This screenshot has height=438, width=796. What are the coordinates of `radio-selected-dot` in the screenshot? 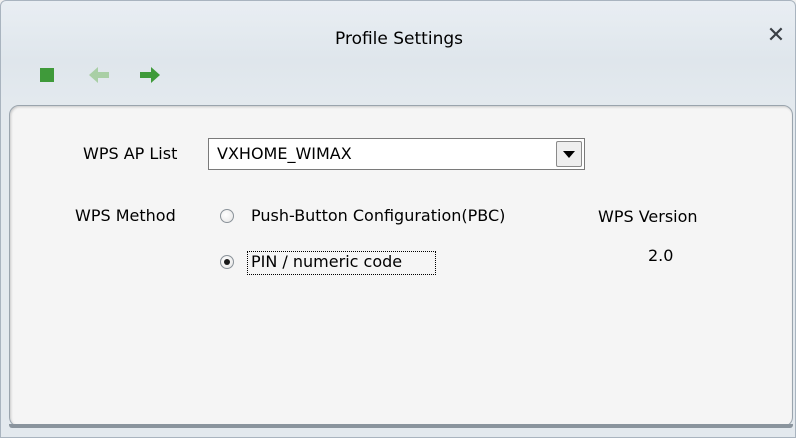 It's located at (227, 262).